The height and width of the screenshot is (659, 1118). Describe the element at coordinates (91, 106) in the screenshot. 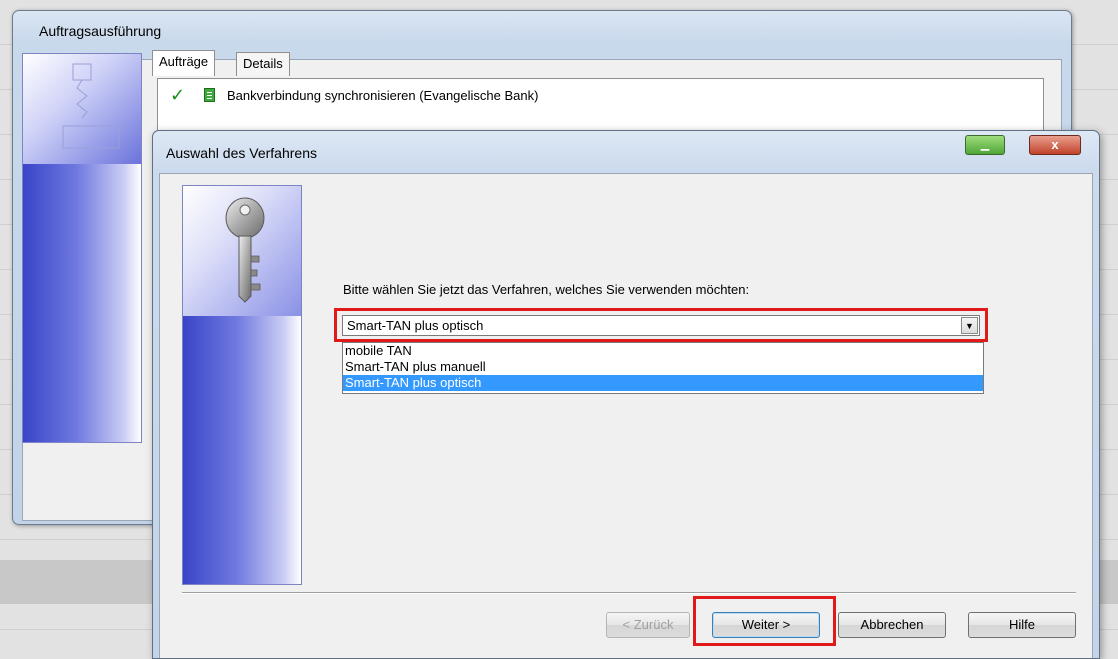

I see `flowchart-icon` at that location.